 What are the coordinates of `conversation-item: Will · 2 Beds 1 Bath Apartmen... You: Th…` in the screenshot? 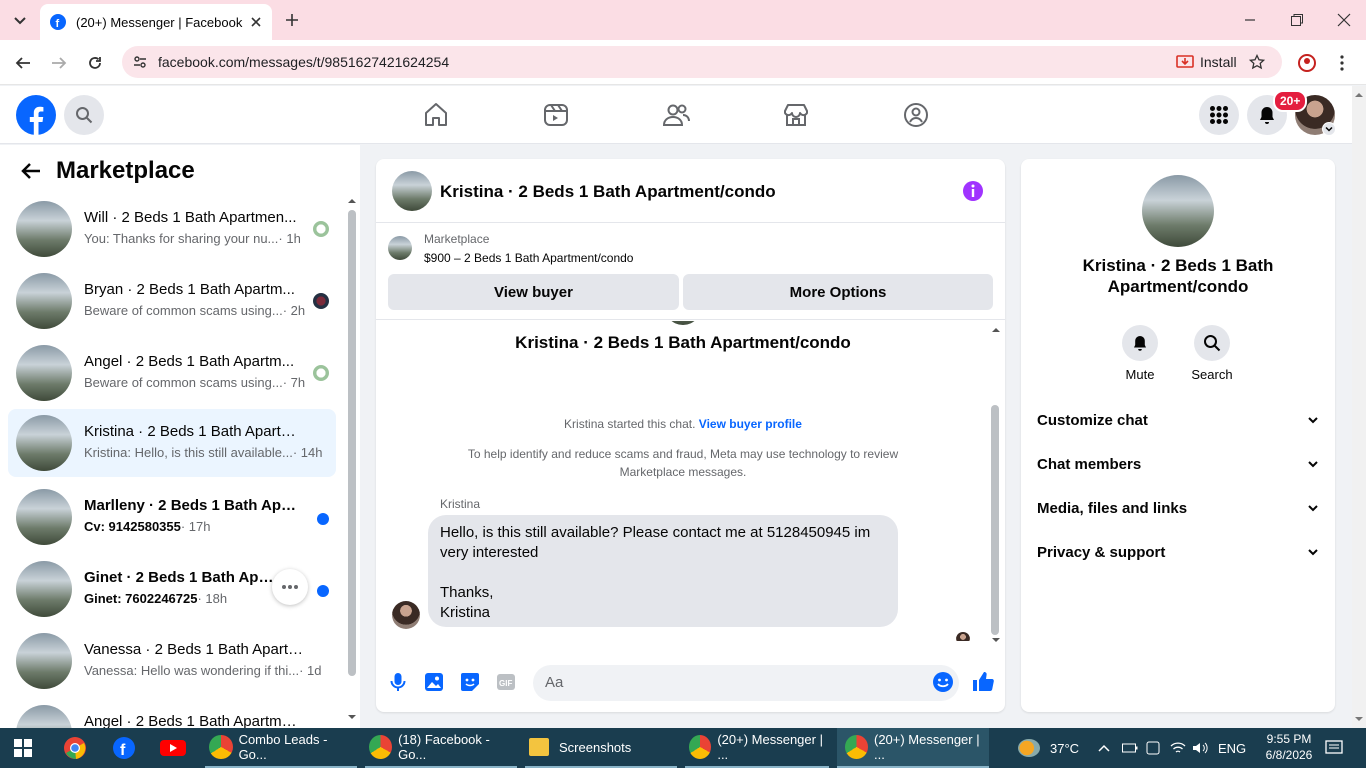 It's located at (172, 229).